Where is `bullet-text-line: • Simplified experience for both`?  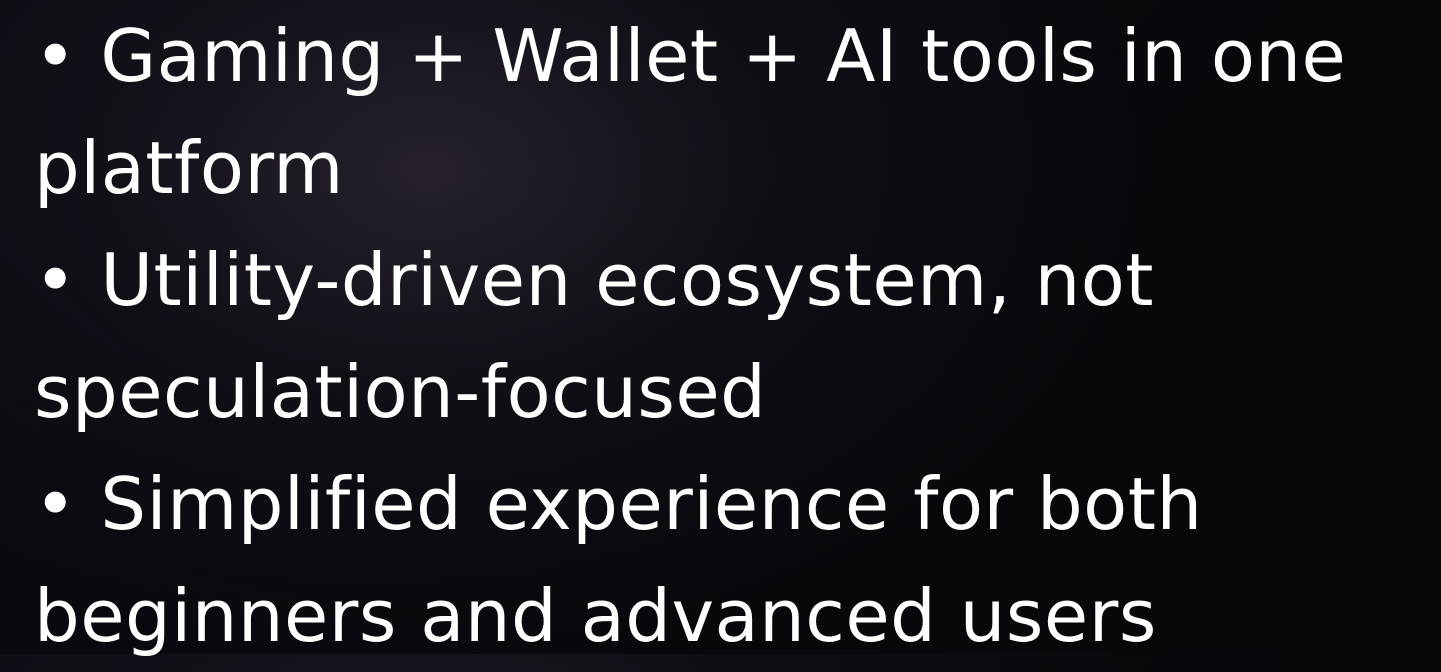
bullet-text-line: • Simplified experience for both is located at coordinates (618, 504).